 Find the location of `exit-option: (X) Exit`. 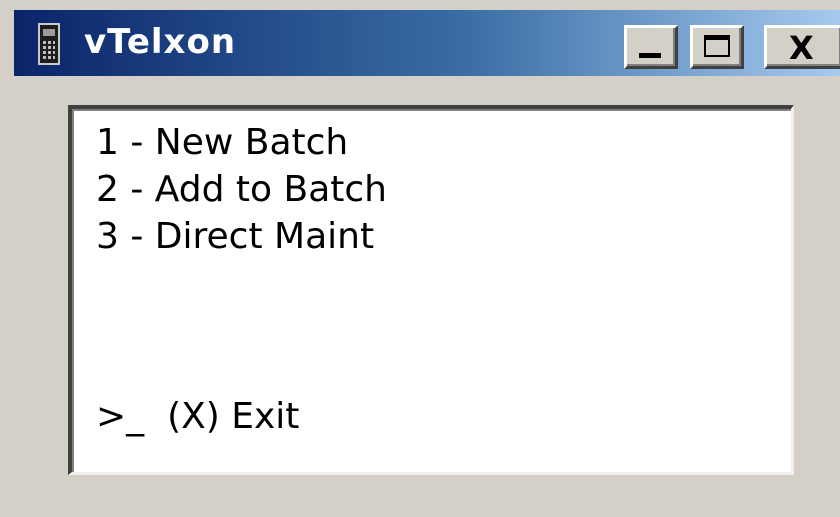

exit-option: (X) Exit is located at coordinates (233, 416).